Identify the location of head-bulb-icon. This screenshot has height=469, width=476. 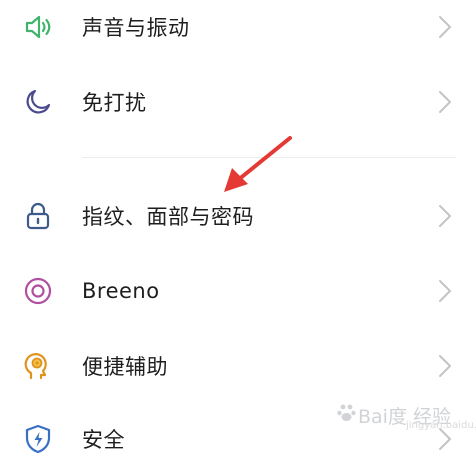
(38, 366).